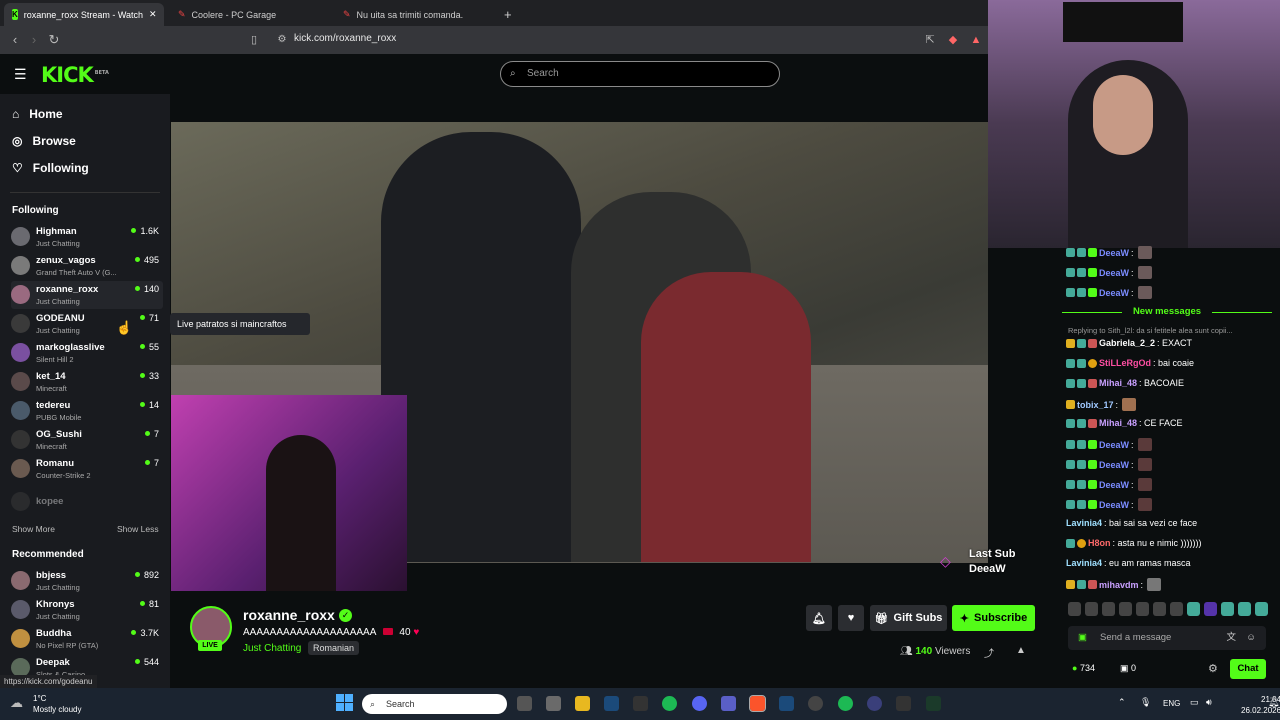  Describe the element at coordinates (345, 38) in the screenshot. I see `address-bar: kick.com/roxanne_roxx` at that location.